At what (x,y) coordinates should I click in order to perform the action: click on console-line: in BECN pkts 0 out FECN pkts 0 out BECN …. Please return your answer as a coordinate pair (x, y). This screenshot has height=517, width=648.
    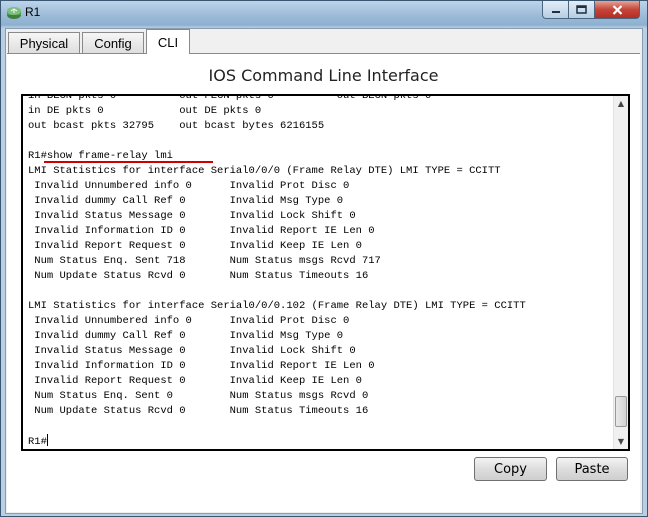
    Looking at the image, I should click on (230, 98).